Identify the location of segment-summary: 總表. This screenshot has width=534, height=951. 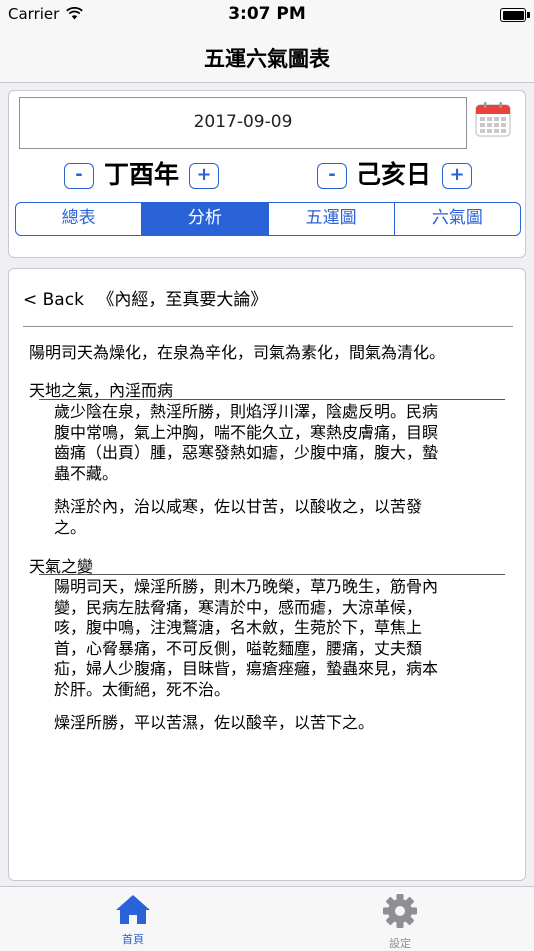
(78, 219).